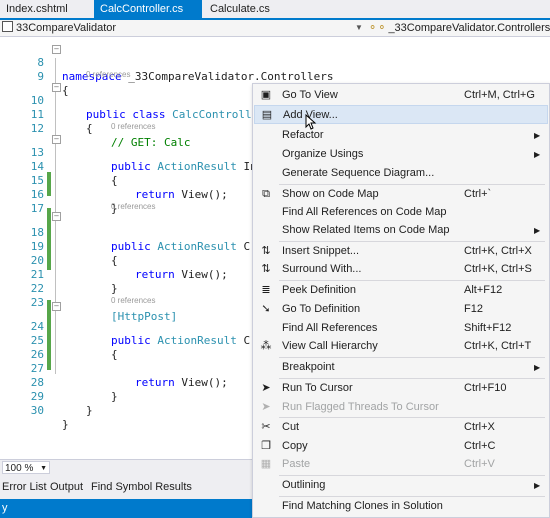  I want to click on go-to-definition-icon: ➘, so click(266, 309).